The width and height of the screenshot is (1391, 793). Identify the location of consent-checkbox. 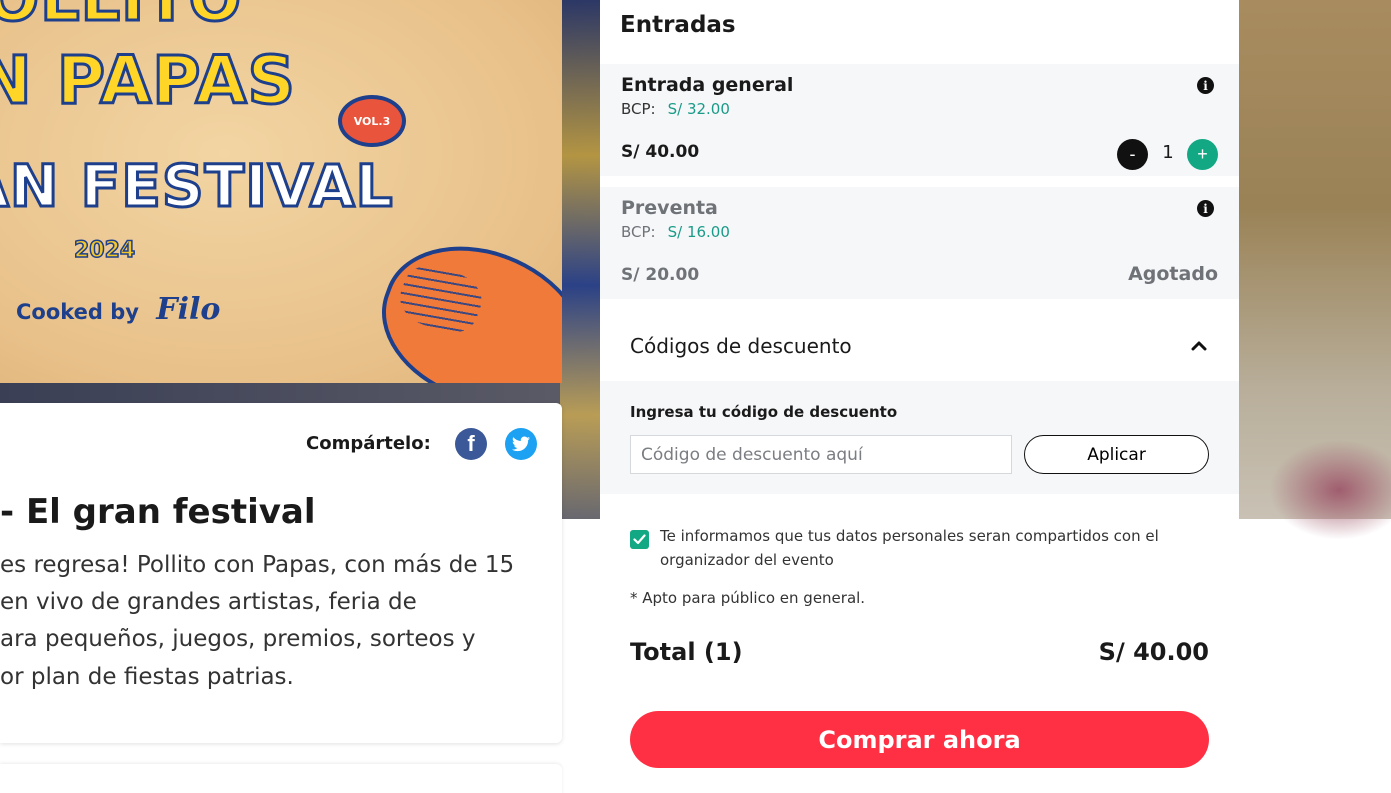
(639, 539).